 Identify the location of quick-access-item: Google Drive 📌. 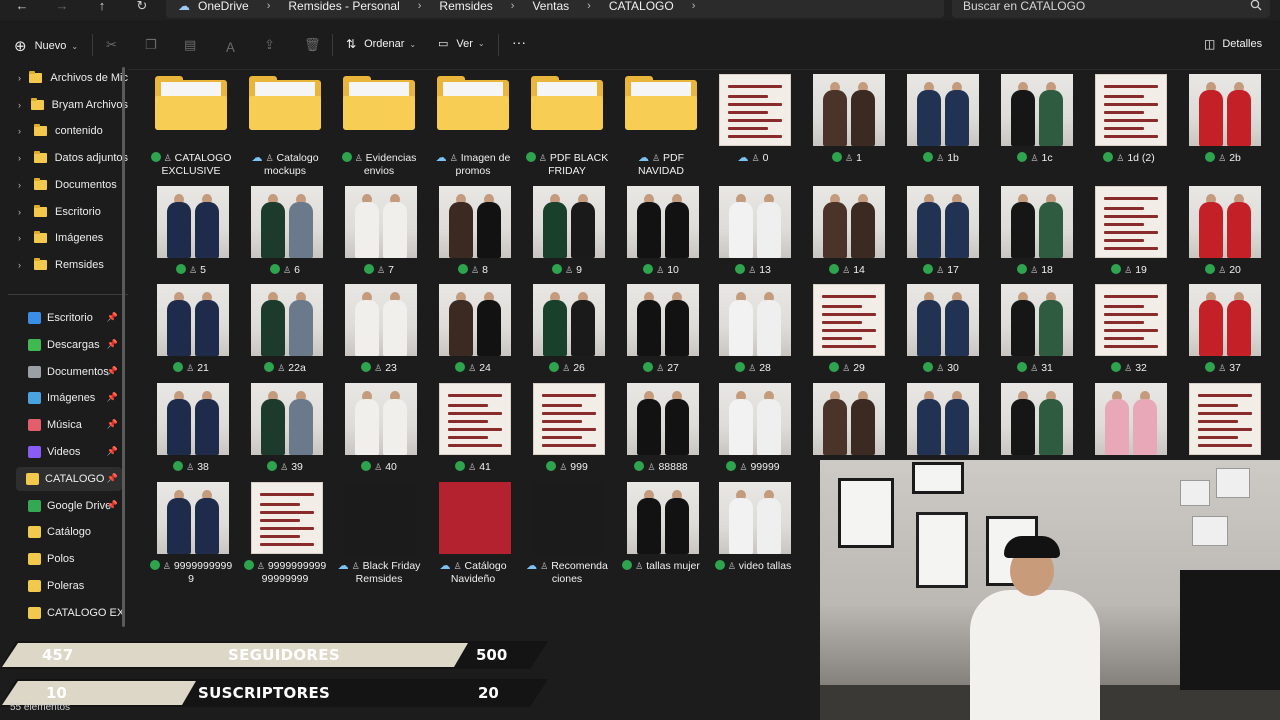
(70, 506).